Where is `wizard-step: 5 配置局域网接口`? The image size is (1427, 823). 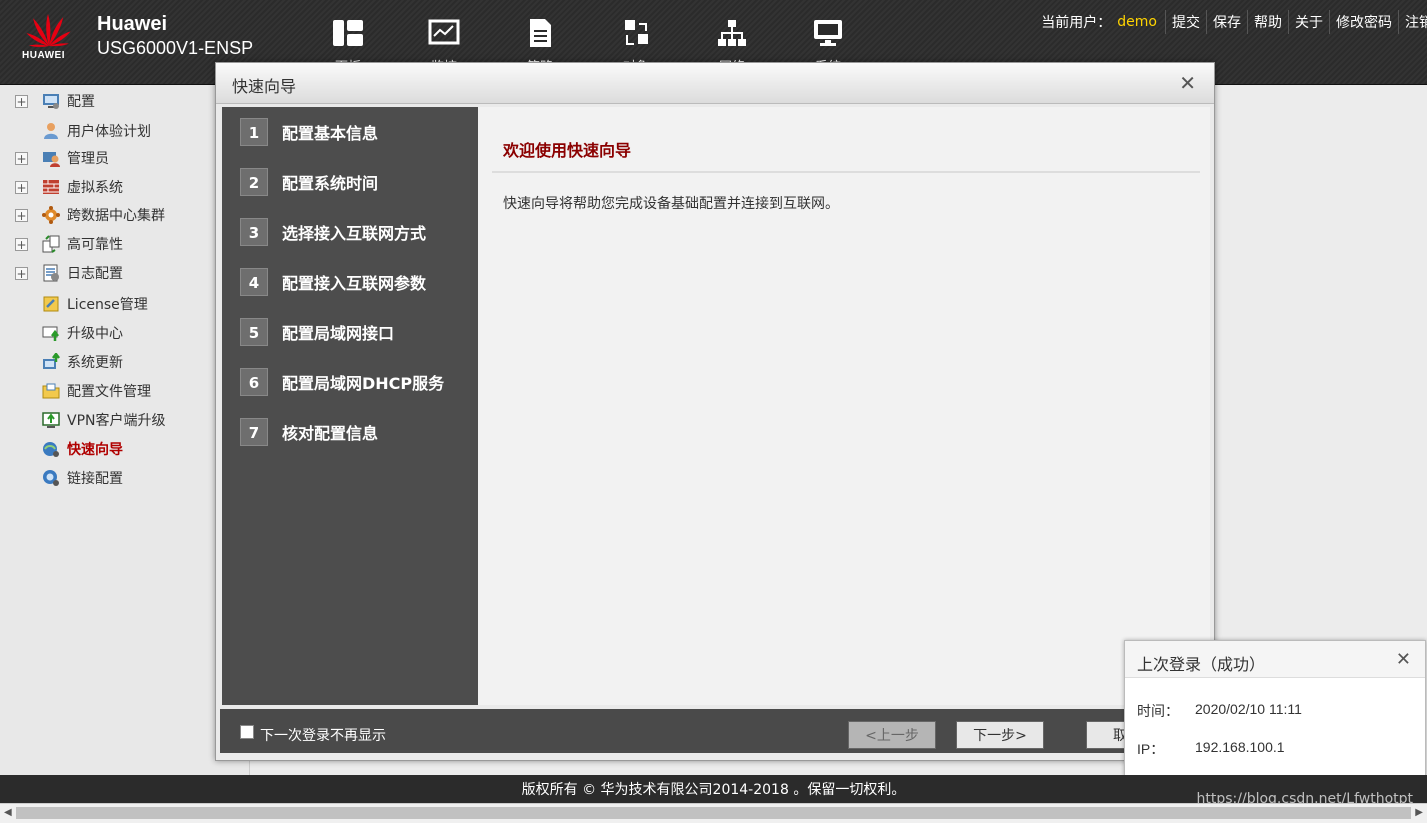 wizard-step: 5 配置局域网接口 is located at coordinates (317, 332).